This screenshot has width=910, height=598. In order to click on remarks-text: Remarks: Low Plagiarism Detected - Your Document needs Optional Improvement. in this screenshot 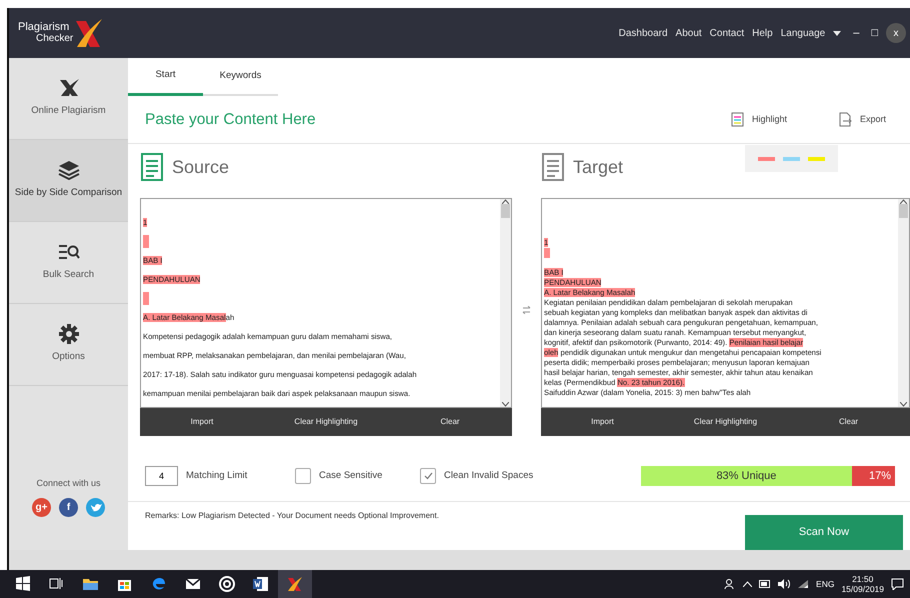, I will do `click(292, 516)`.